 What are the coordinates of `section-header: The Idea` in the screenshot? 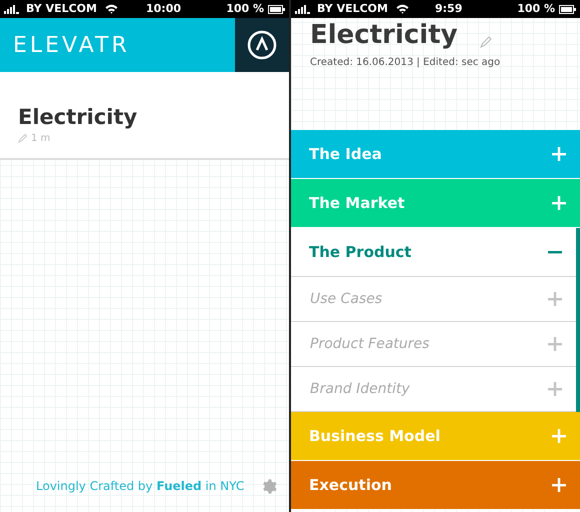 It's located at (435, 154).